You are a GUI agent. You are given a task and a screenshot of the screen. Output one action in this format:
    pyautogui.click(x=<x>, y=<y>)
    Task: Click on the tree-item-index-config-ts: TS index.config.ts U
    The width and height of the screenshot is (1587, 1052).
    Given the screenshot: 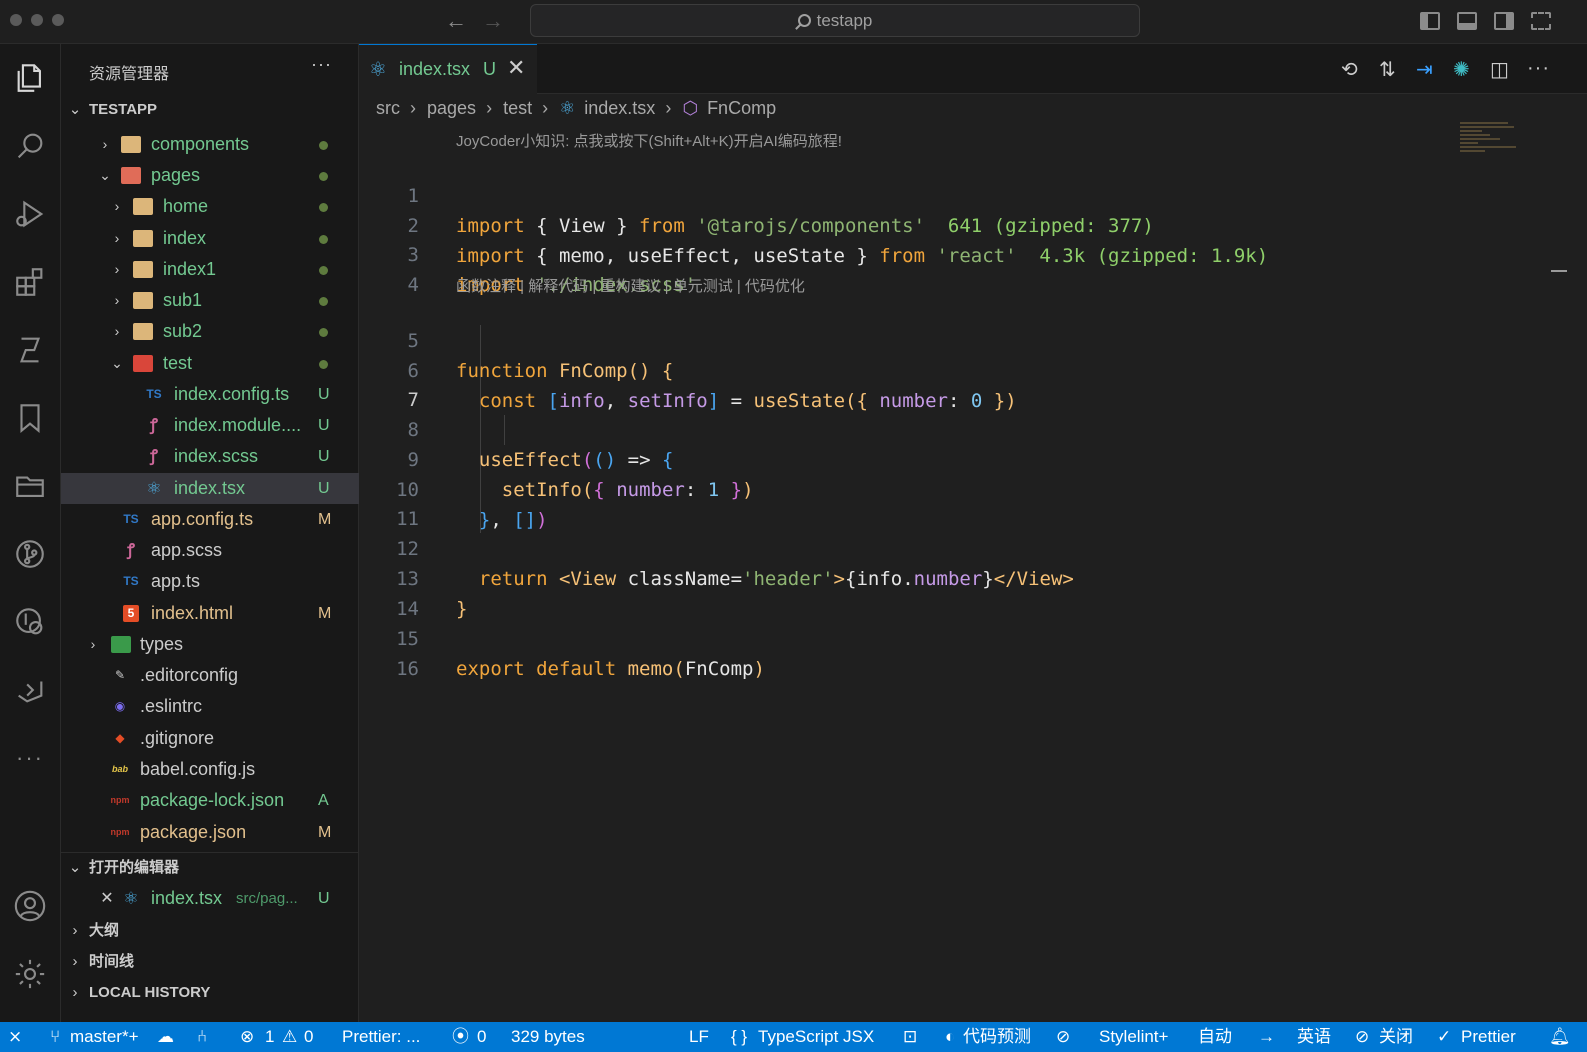 What is the action you would take?
    pyautogui.click(x=210, y=394)
    